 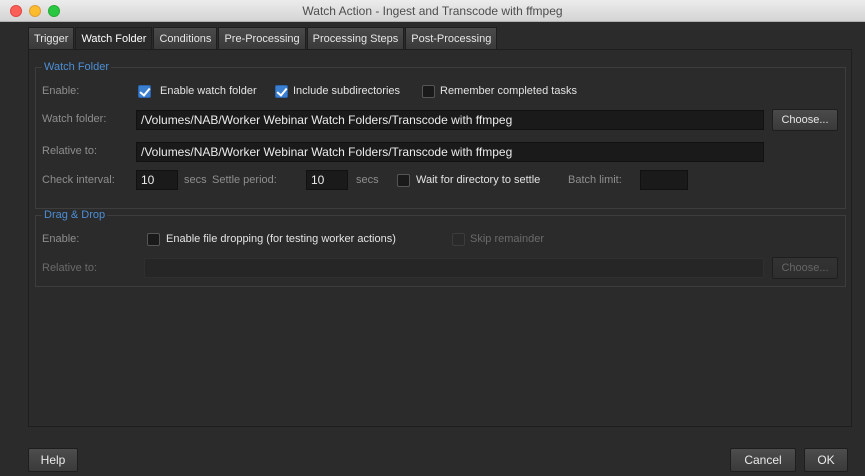 What do you see at coordinates (432, 461) in the screenshot?
I see `dialog-footer: Help Cancel OK` at bounding box center [432, 461].